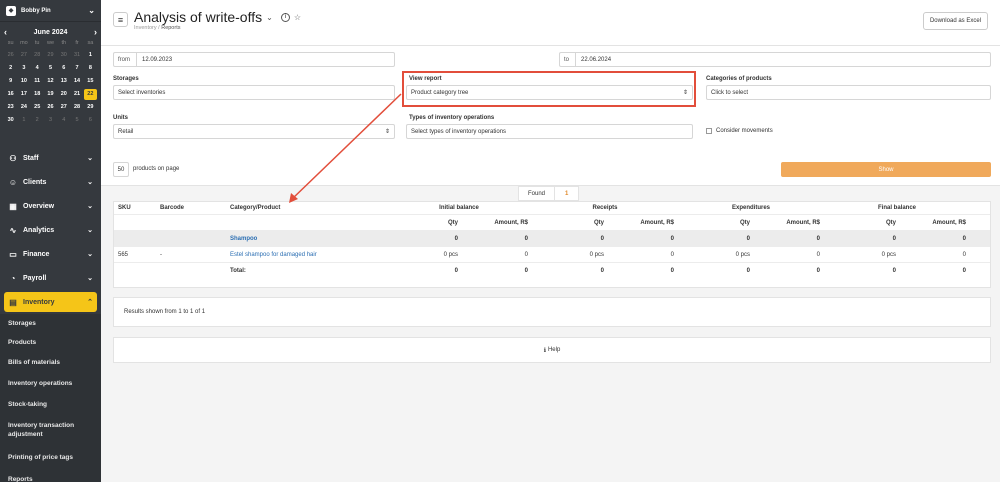  What do you see at coordinates (50, 404) in the screenshot?
I see `submenu-item: Stock-taking` at bounding box center [50, 404].